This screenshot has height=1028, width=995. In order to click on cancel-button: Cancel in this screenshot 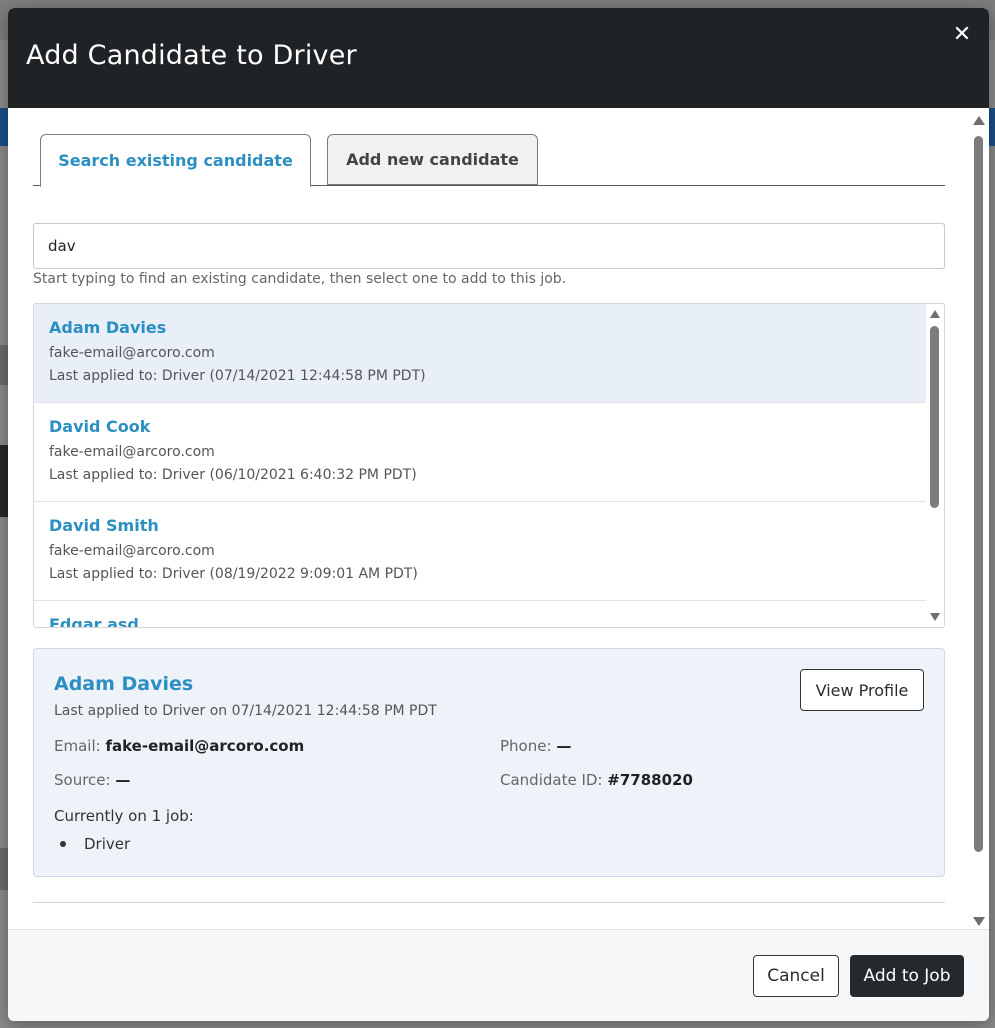, I will do `click(796, 976)`.